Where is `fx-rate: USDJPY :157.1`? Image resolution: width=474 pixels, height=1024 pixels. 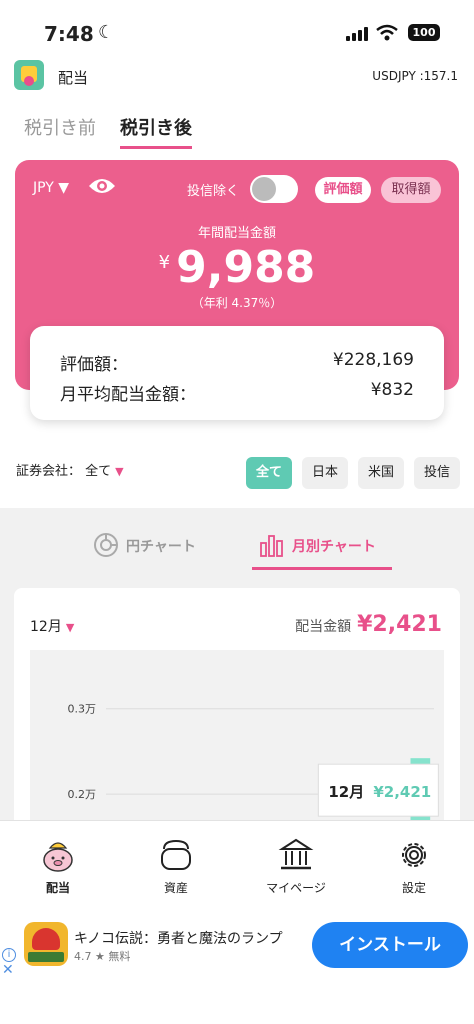 fx-rate: USDJPY :157.1 is located at coordinates (415, 76).